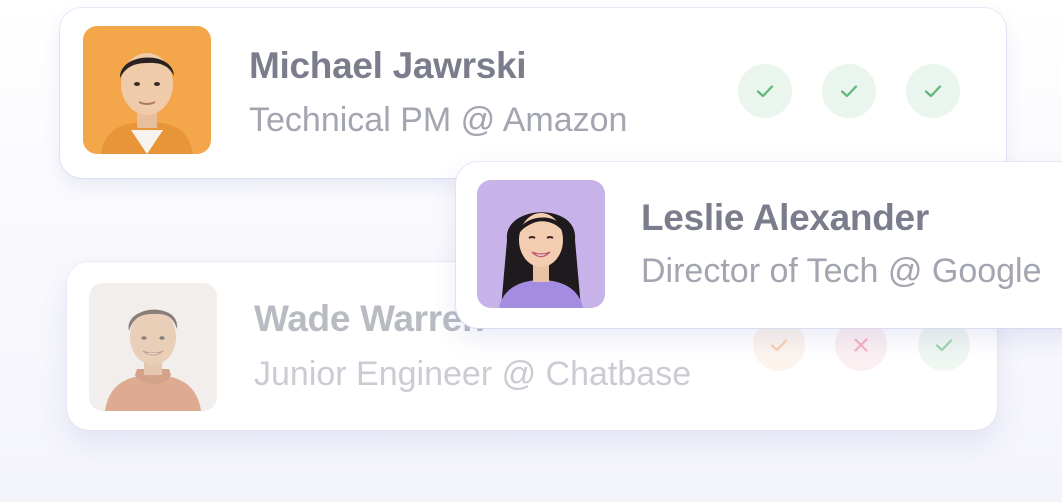 The width and height of the screenshot is (1062, 502). I want to click on candidate-role: Technical PM @ Amazon, so click(438, 120).